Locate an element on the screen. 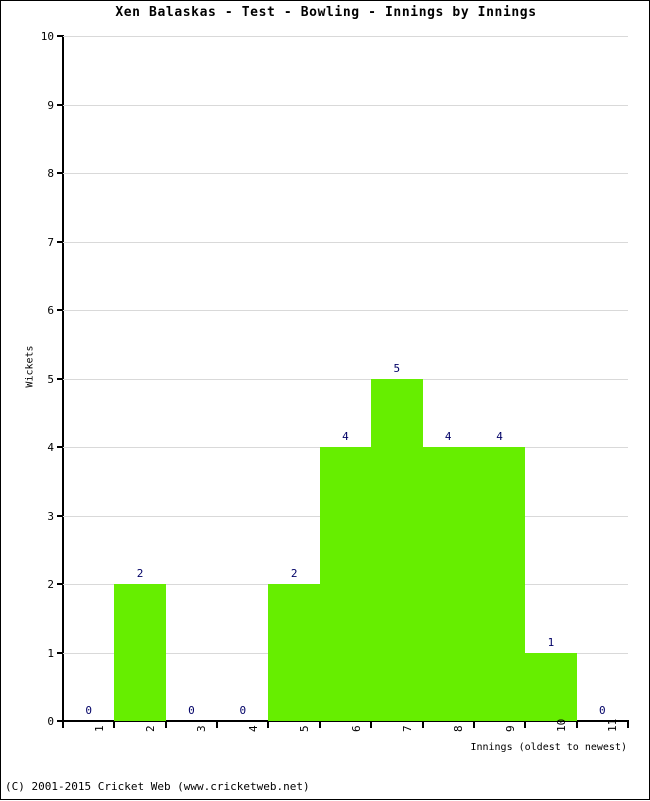 The height and width of the screenshot is (801, 650). x-axis-tick-label: 3 is located at coordinates (202, 728).